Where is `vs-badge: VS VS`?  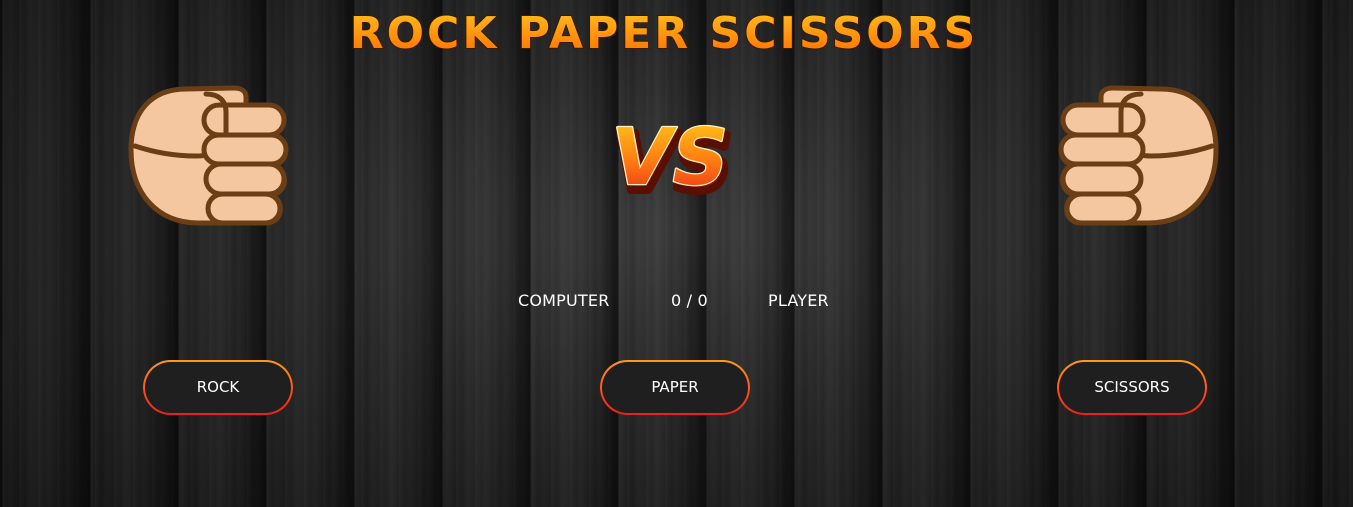 vs-badge: VS VS is located at coordinates (673, 156).